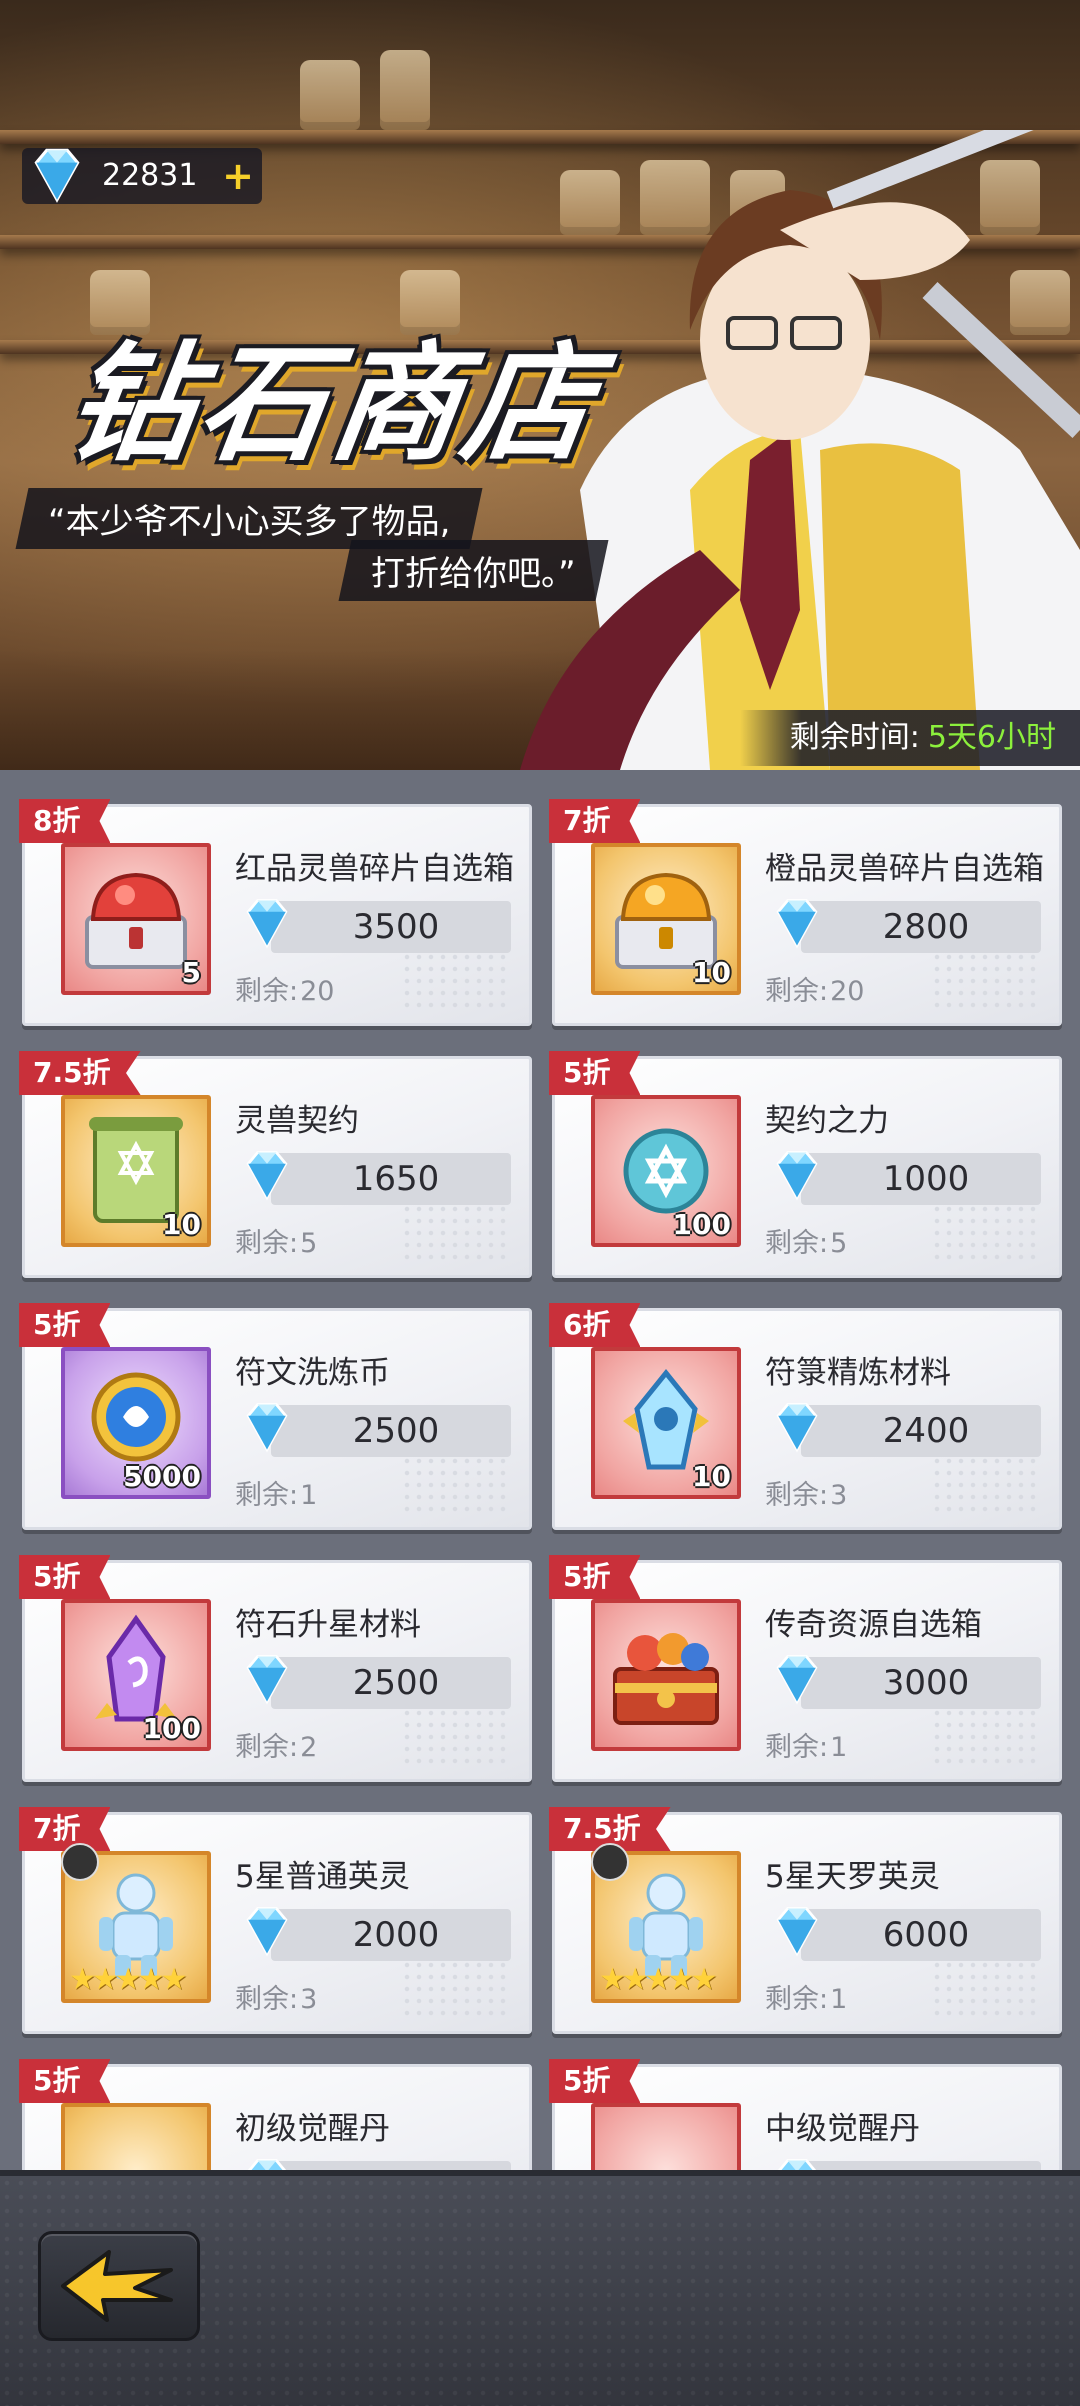 This screenshot has width=1080, height=2406. Describe the element at coordinates (805, 1920) in the screenshot. I see `shop-item-card: 7.5折 ★★★★★ 5星天罗英灵 6000 剩余:1` at that location.